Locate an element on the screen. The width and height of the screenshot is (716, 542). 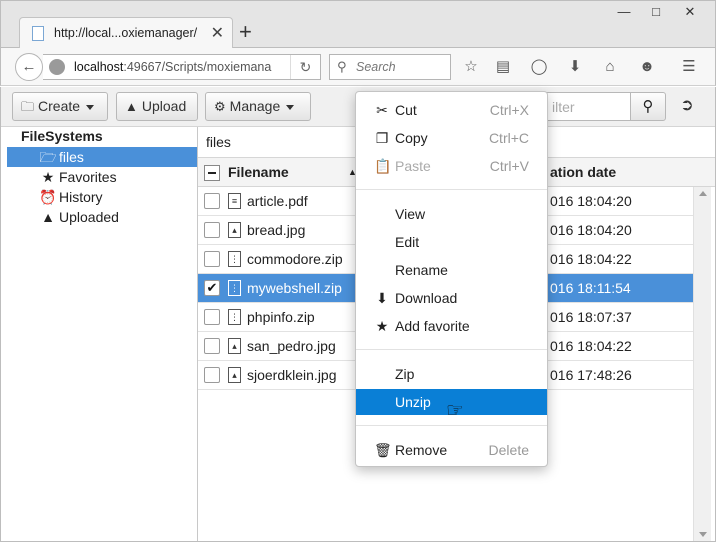
tree-item-uploaded: ▲ Uploaded is located at coordinates (102, 217).